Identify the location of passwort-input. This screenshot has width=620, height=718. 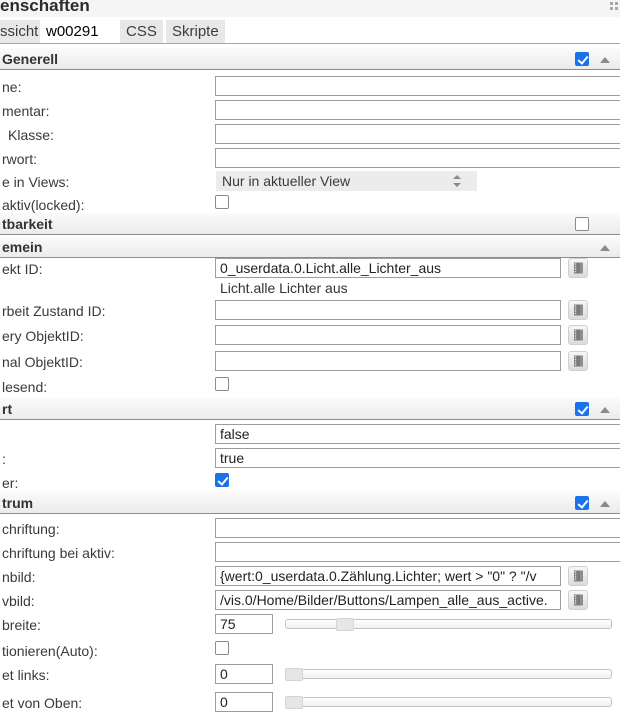
(417, 158).